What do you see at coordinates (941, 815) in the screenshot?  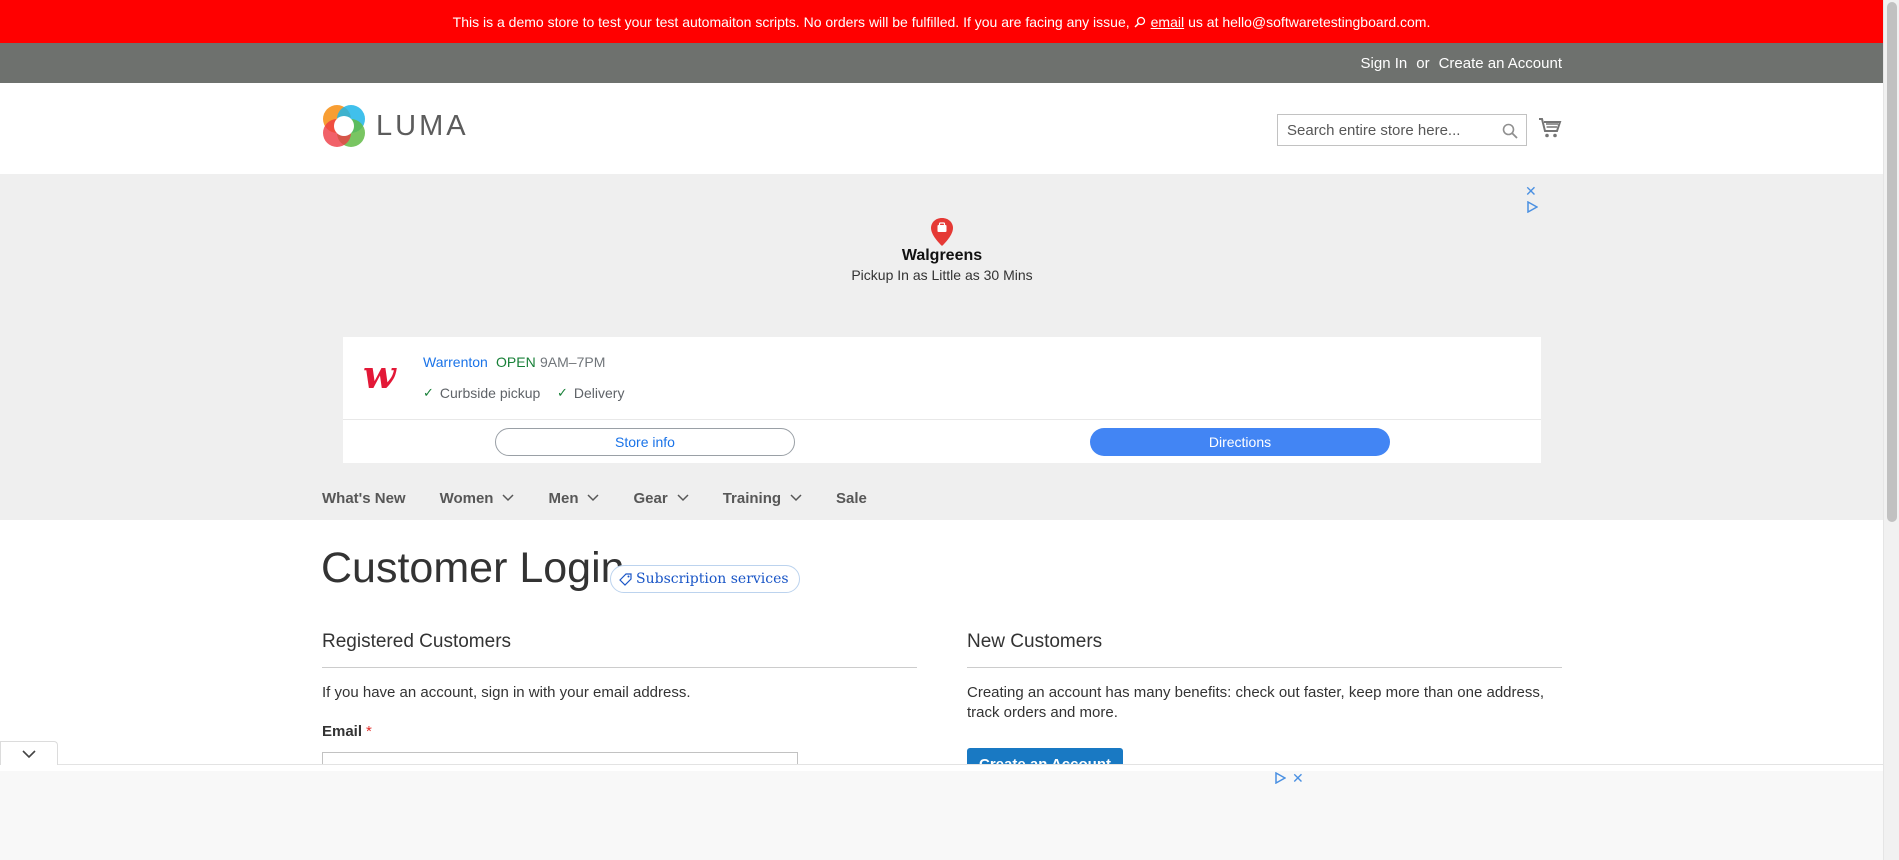 I see `bottom-ad-area` at bounding box center [941, 815].